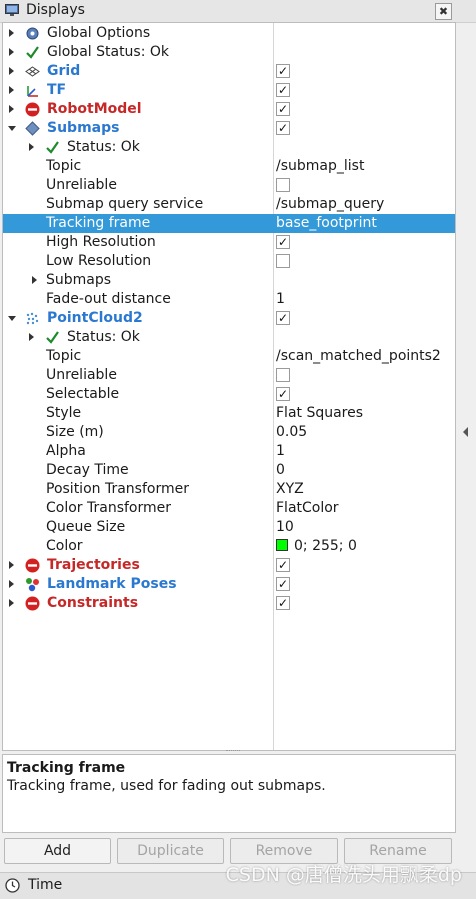 The width and height of the screenshot is (476, 899). I want to click on displays-titlebar: Displays ✖, so click(238, 11).